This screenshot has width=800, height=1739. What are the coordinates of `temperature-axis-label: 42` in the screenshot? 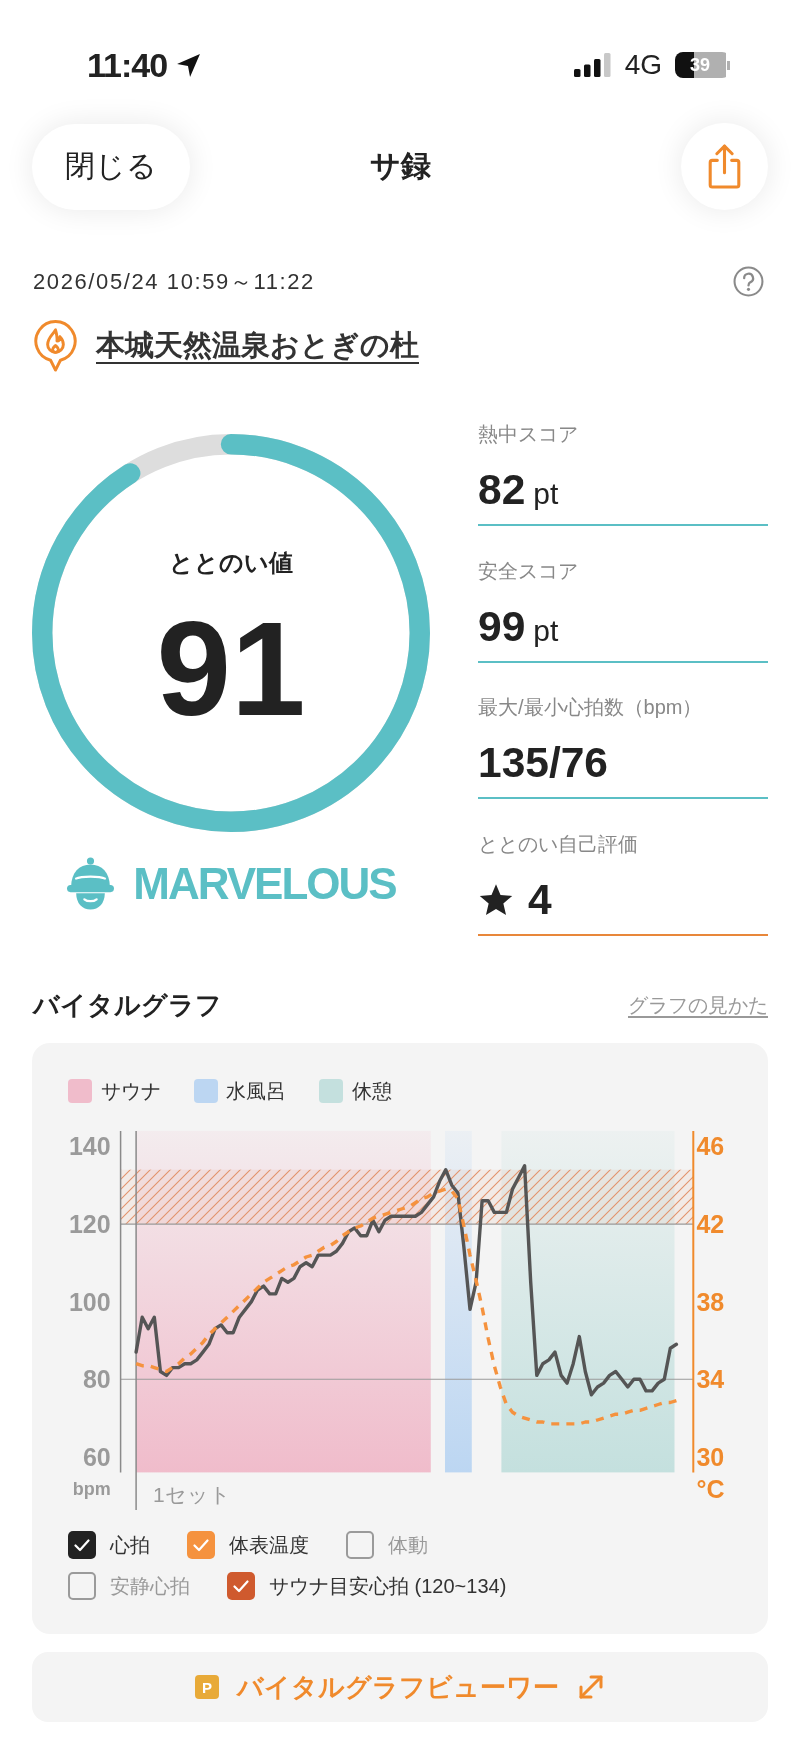 It's located at (710, 1224).